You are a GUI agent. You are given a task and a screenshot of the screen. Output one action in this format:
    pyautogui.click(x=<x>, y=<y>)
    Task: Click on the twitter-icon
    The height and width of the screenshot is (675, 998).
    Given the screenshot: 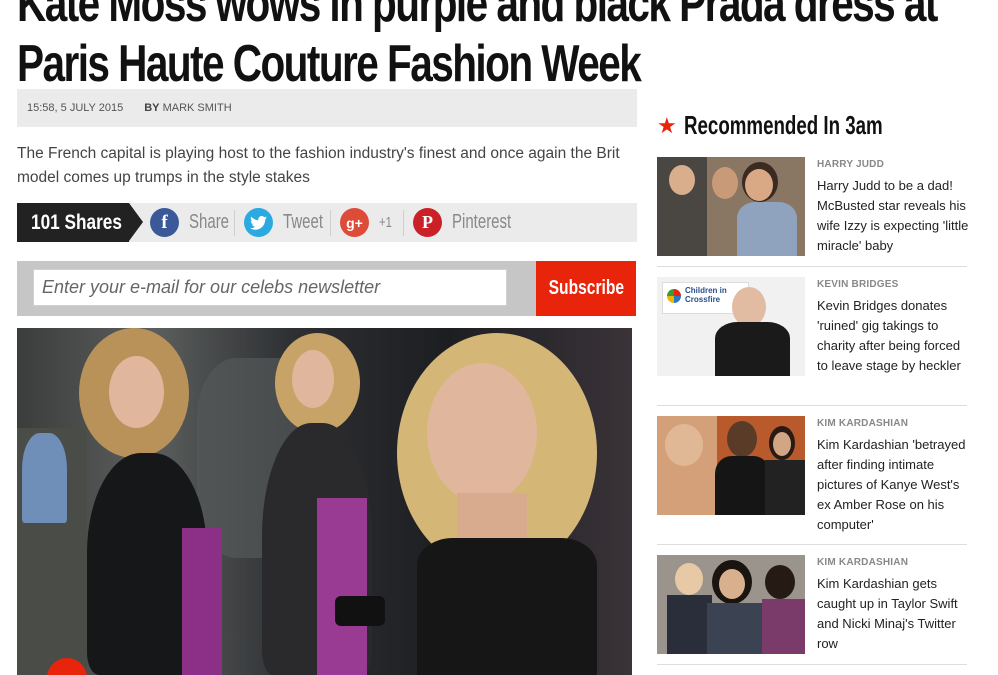 What is the action you would take?
    pyautogui.click(x=258, y=222)
    